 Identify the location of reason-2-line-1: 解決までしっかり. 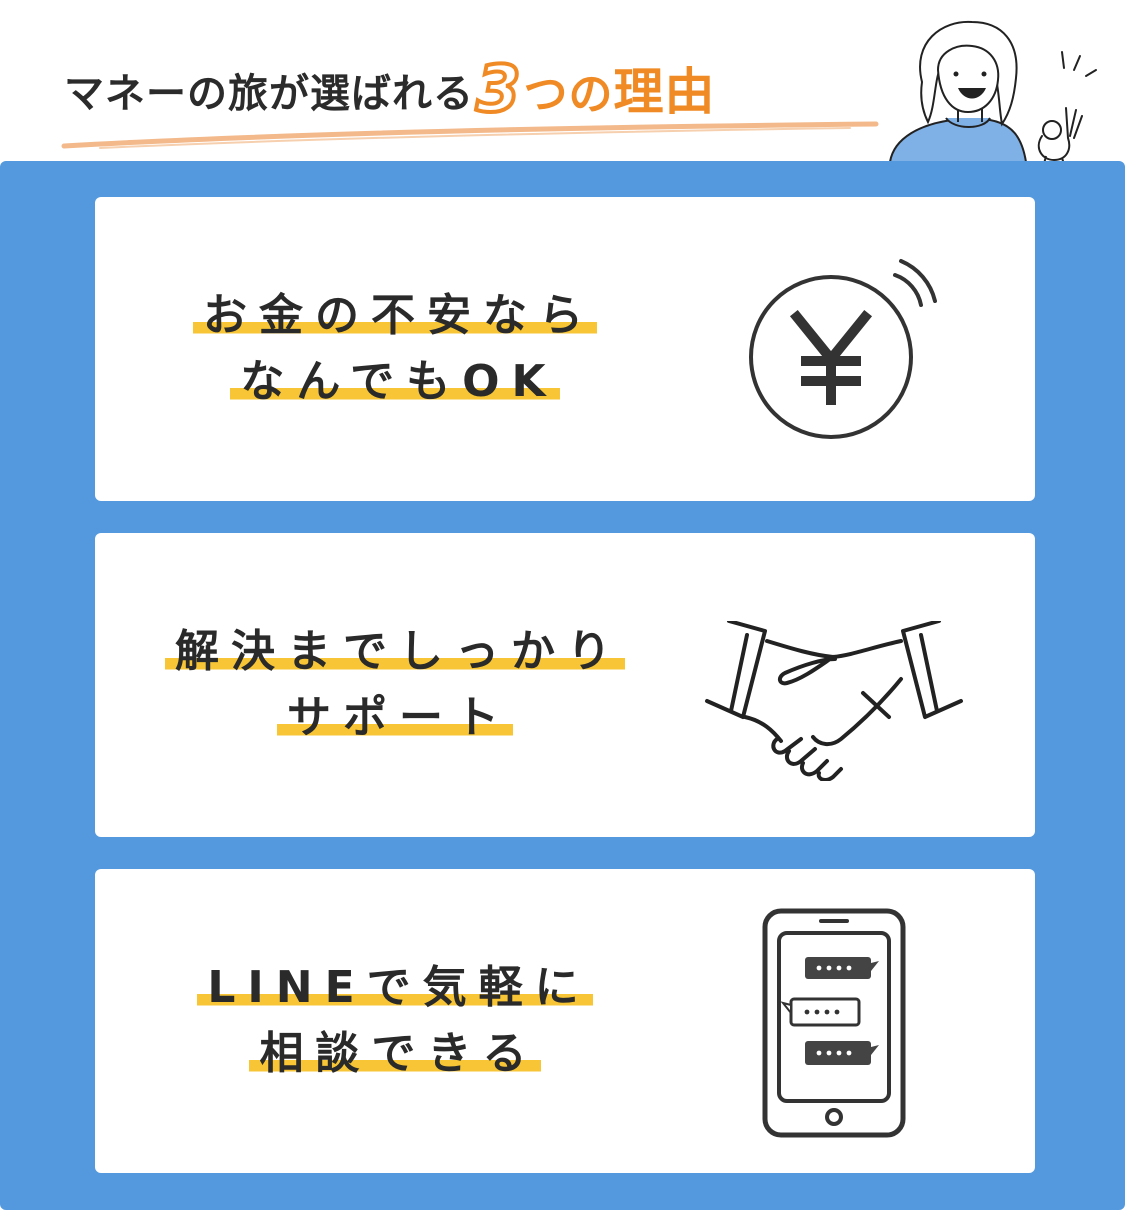
(395, 651).